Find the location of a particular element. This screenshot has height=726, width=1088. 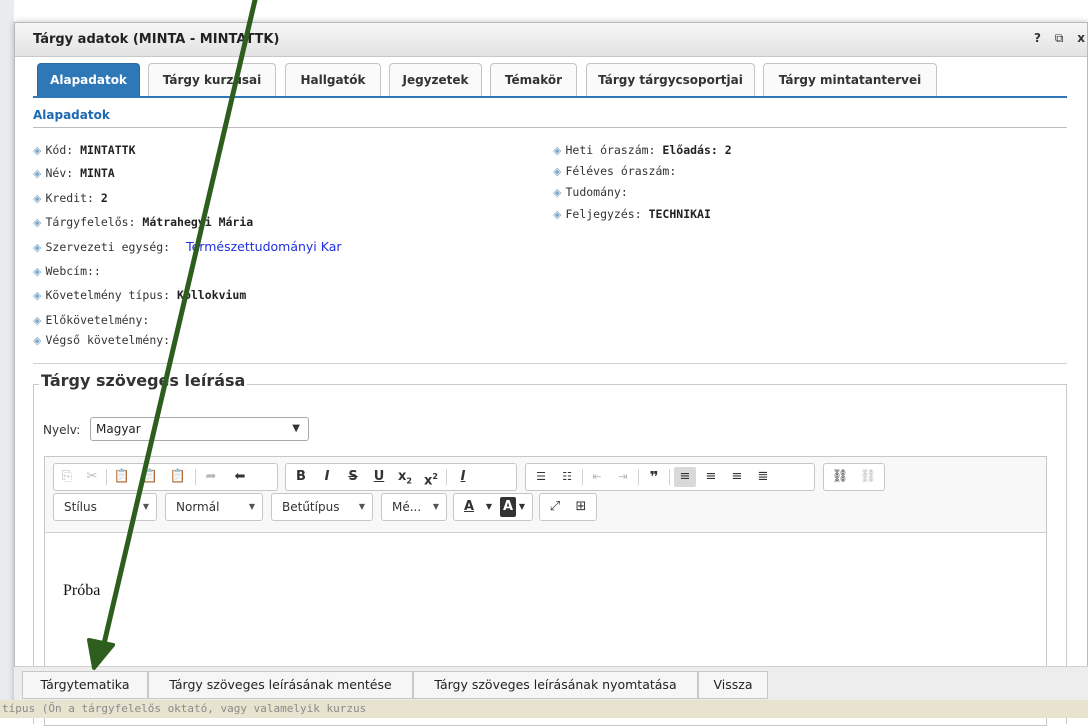

undo-icon: ⬅ is located at coordinates (240, 477).